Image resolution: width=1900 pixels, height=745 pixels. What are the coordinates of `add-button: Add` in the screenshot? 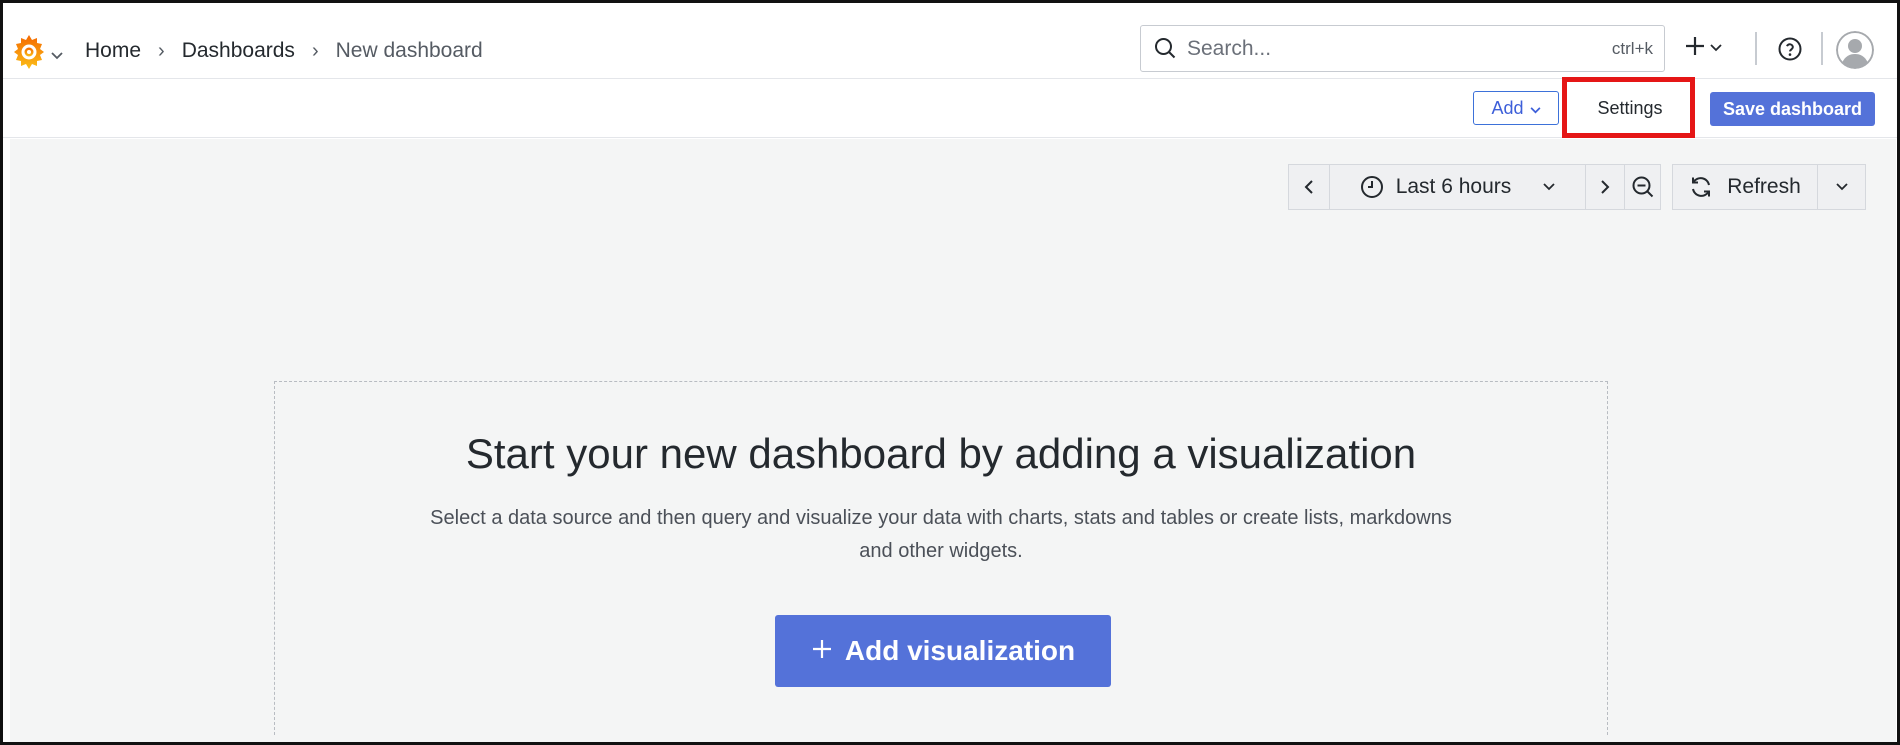 It's located at (1516, 108).